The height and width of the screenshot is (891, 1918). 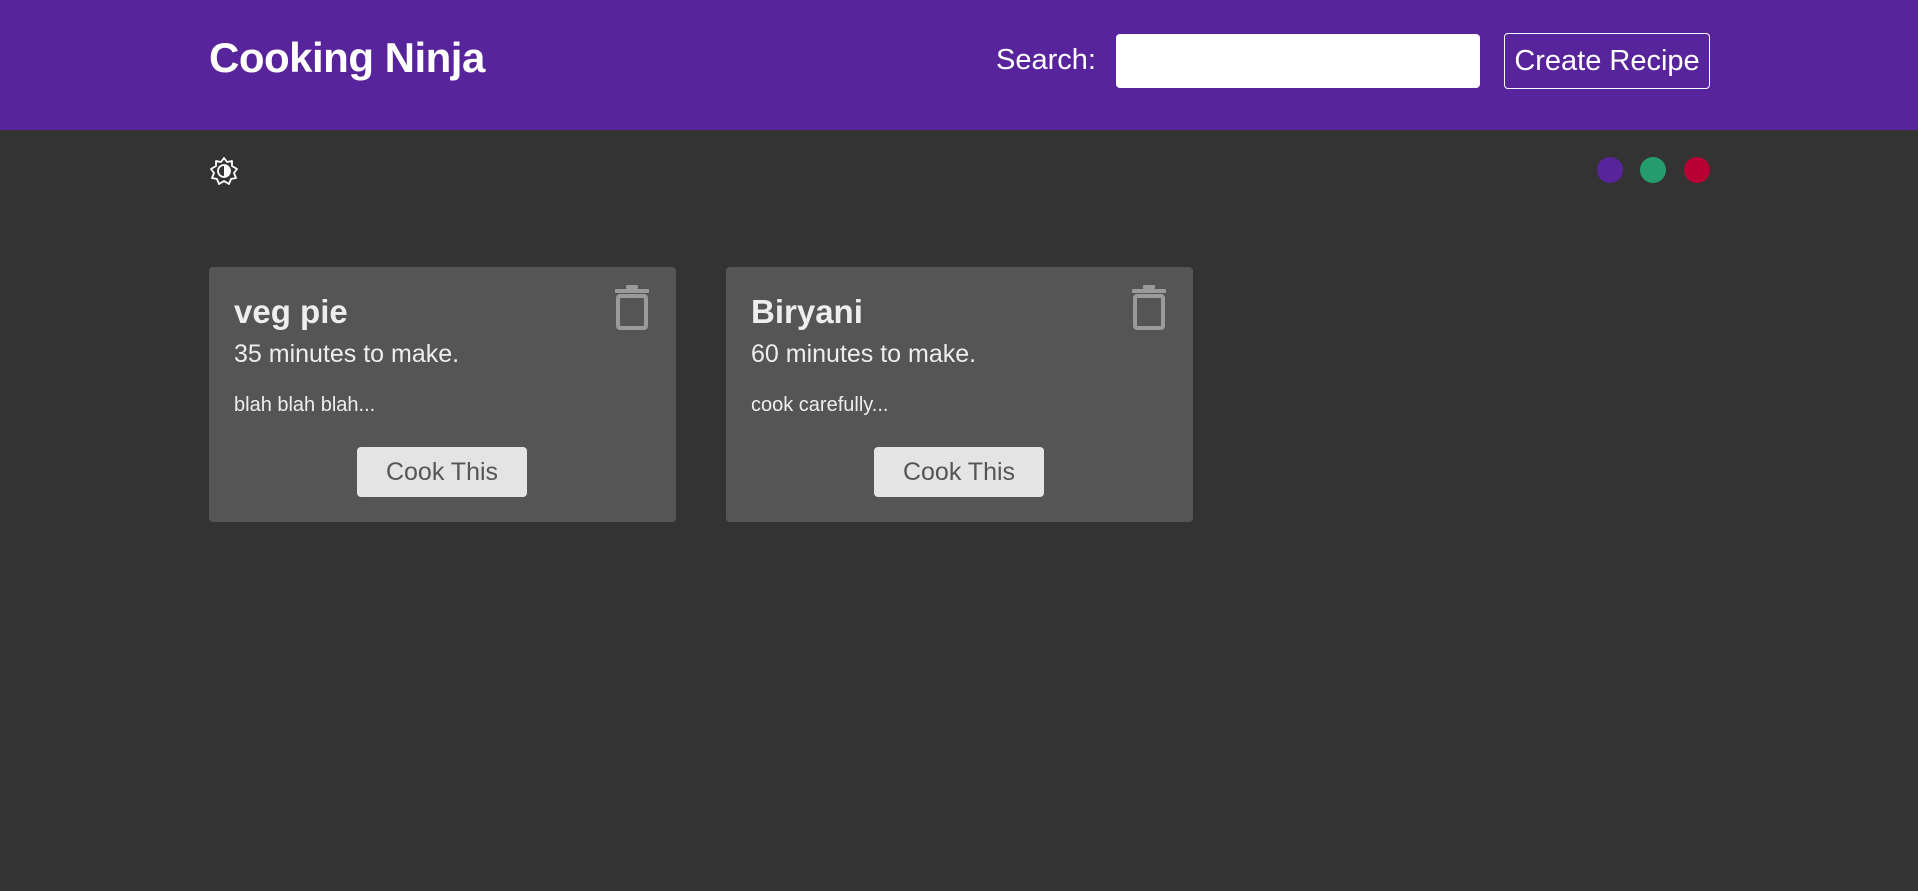 What do you see at coordinates (1298, 61) in the screenshot?
I see `search-input` at bounding box center [1298, 61].